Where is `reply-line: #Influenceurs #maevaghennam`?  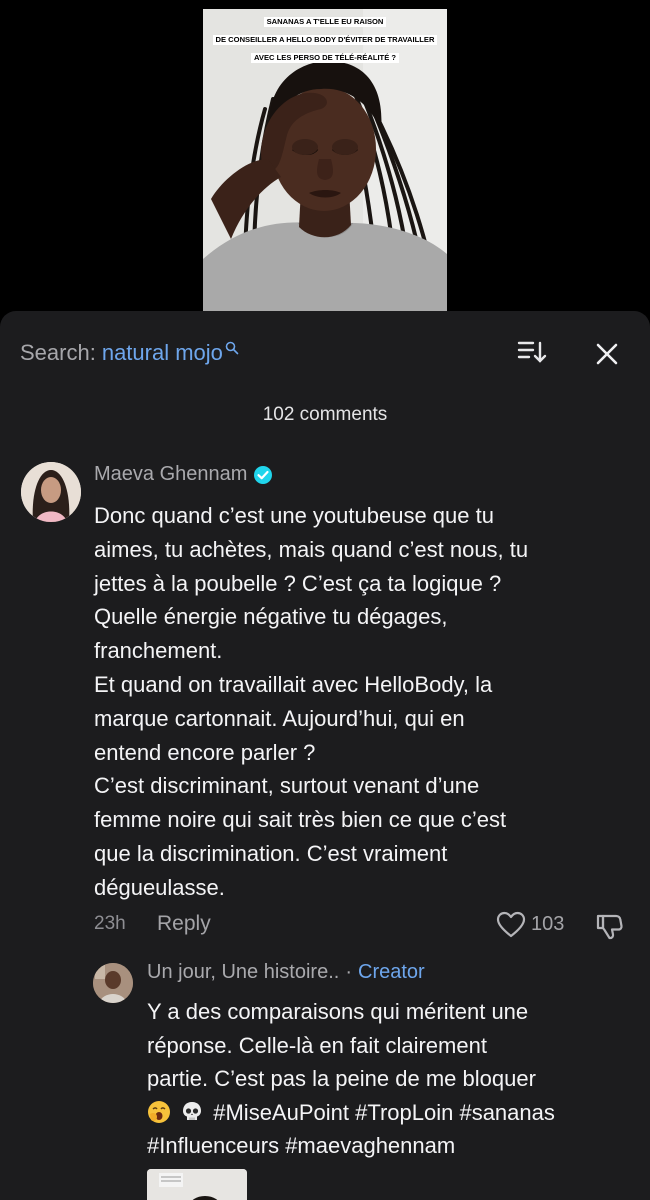 reply-line: #Influenceurs #maevaghennam is located at coordinates (301, 1146).